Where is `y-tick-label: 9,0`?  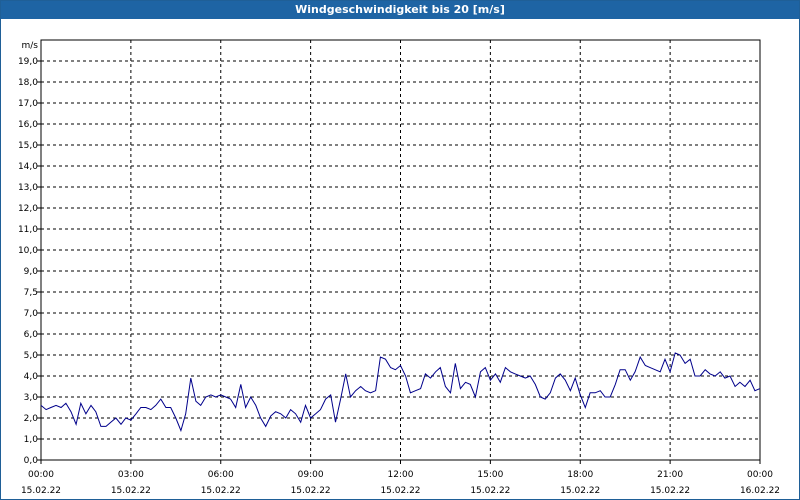 y-tick-label: 9,0 is located at coordinates (31, 272).